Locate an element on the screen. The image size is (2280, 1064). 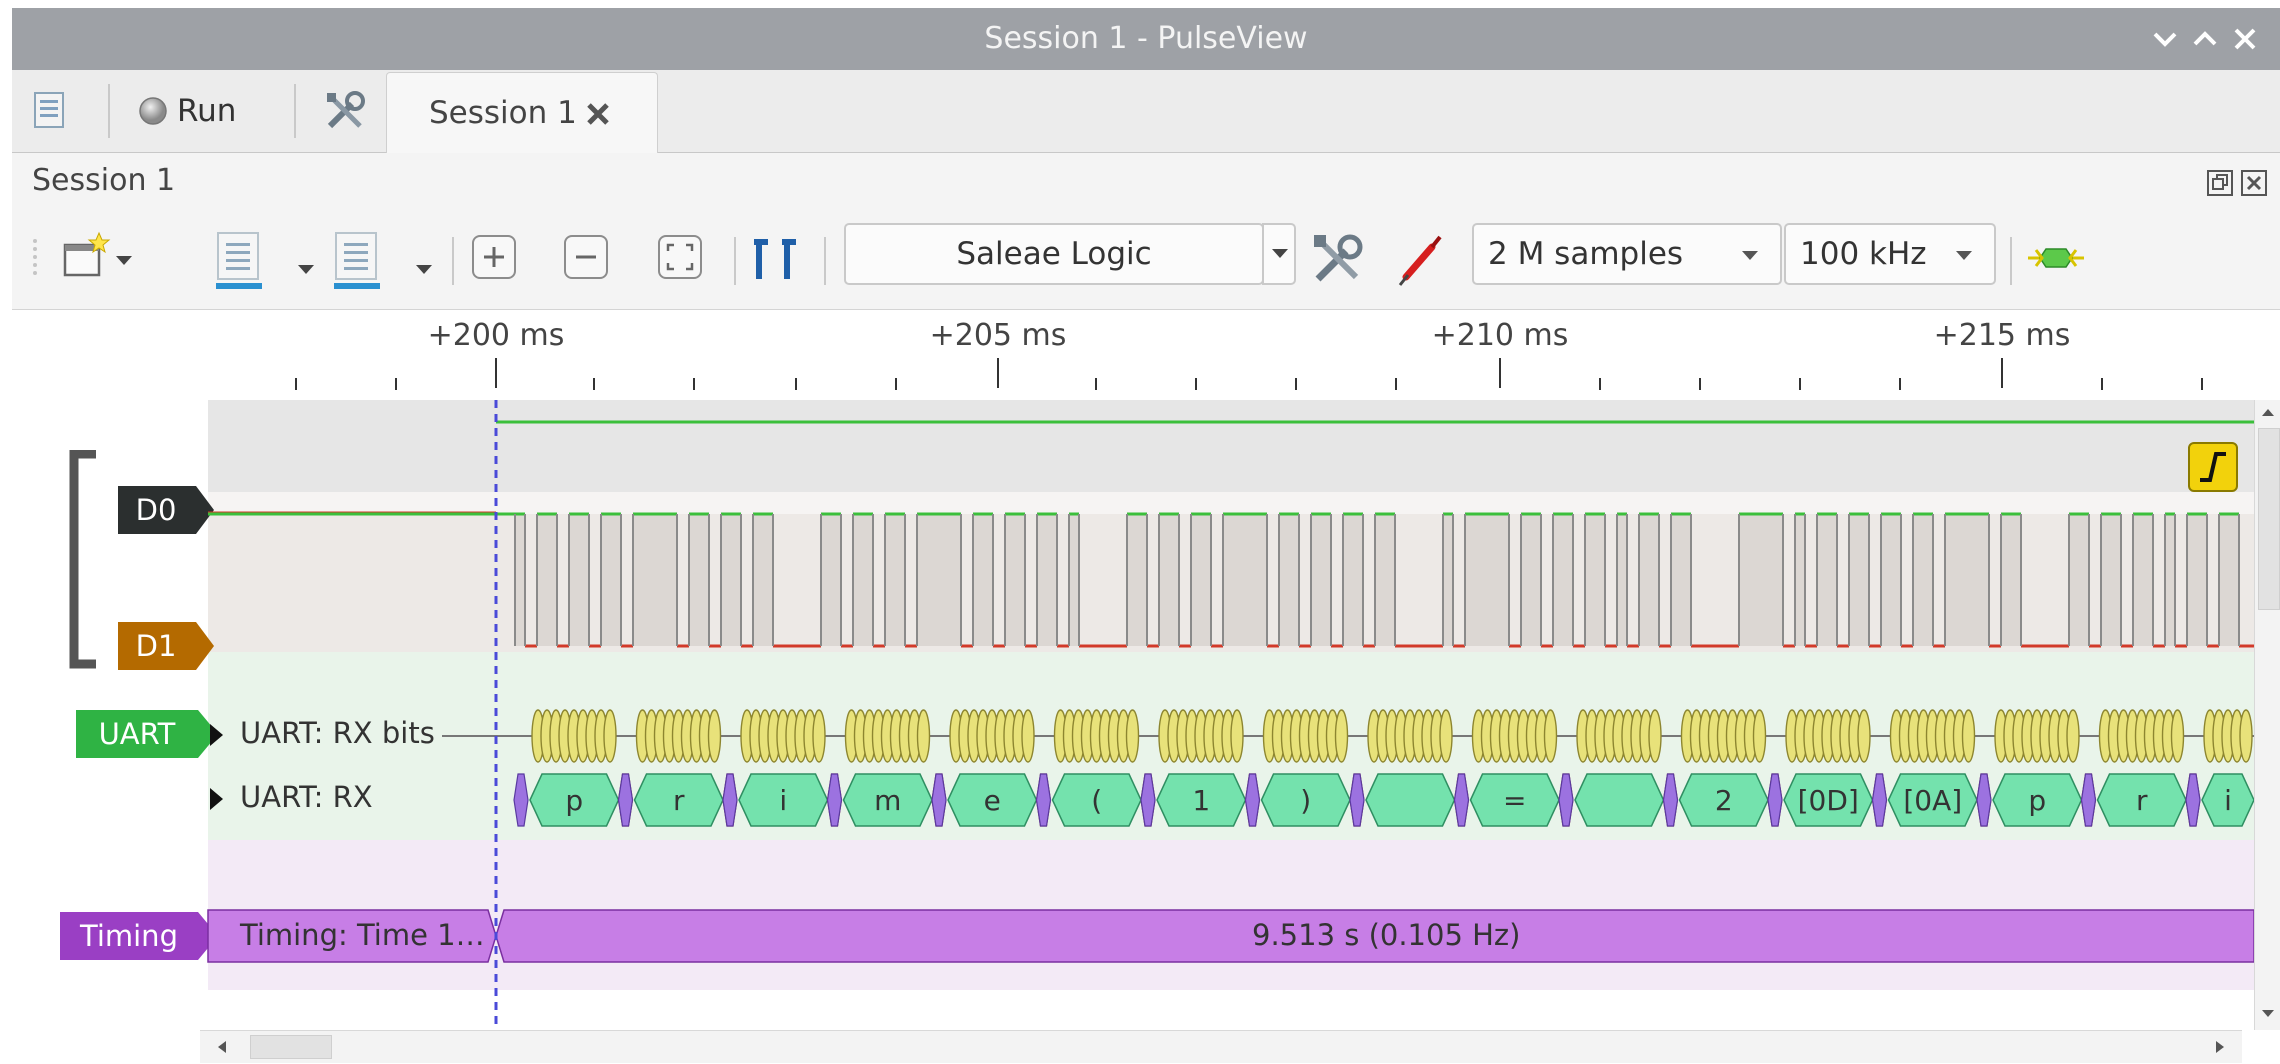
show-cursors-button is located at coordinates (778, 259).